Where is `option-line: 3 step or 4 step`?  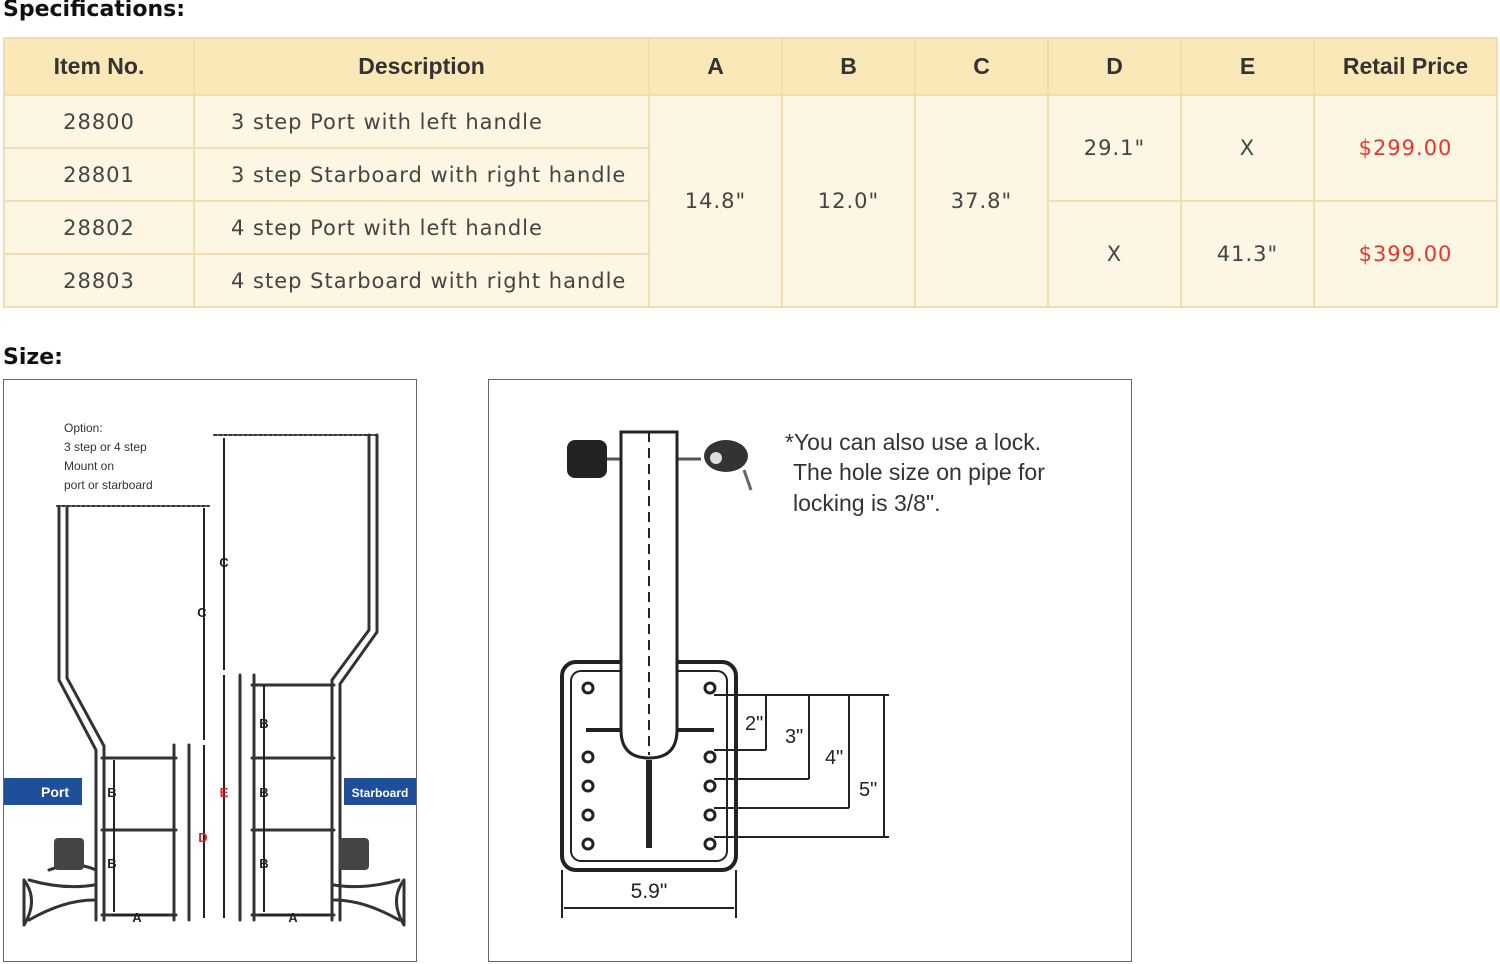
option-line: 3 step or 4 step is located at coordinates (105, 447).